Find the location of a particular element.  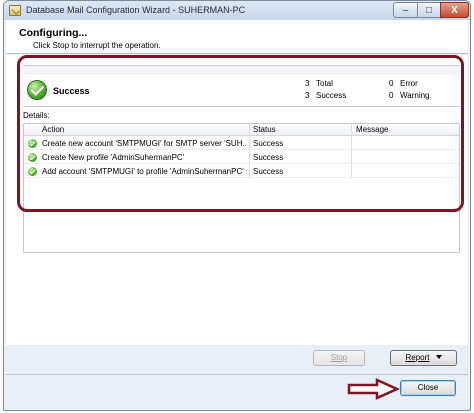

stop-button: Stop is located at coordinates (339, 358).